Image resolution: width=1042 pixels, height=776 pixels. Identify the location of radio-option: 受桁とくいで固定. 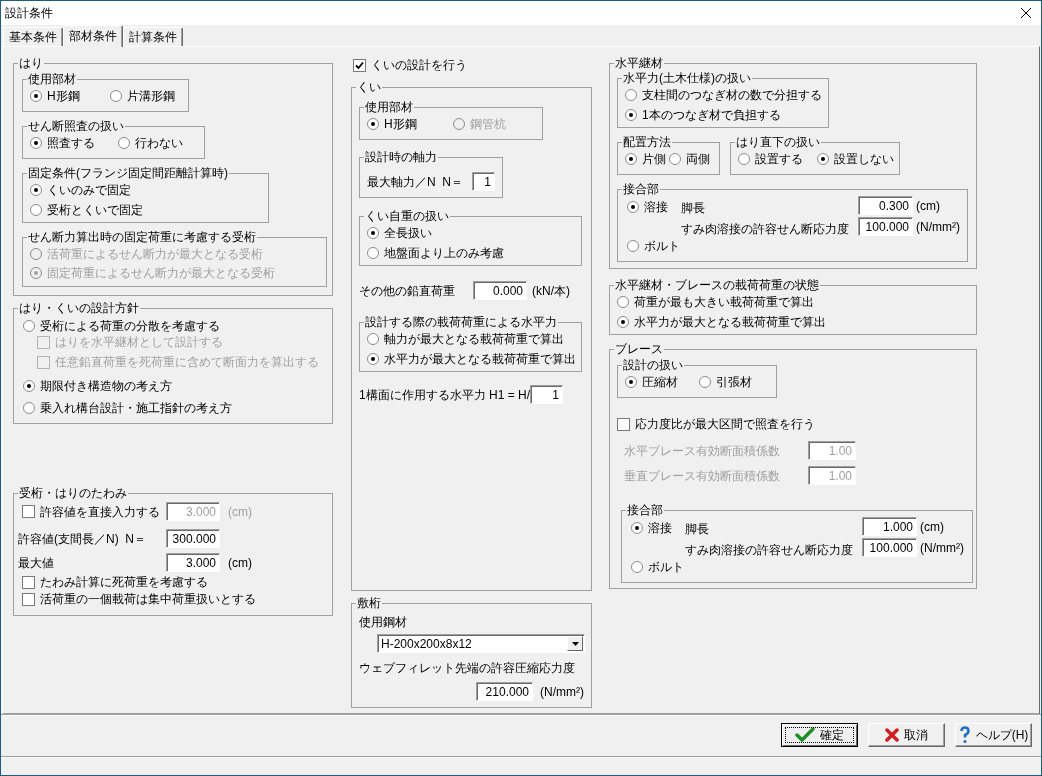
(86, 210).